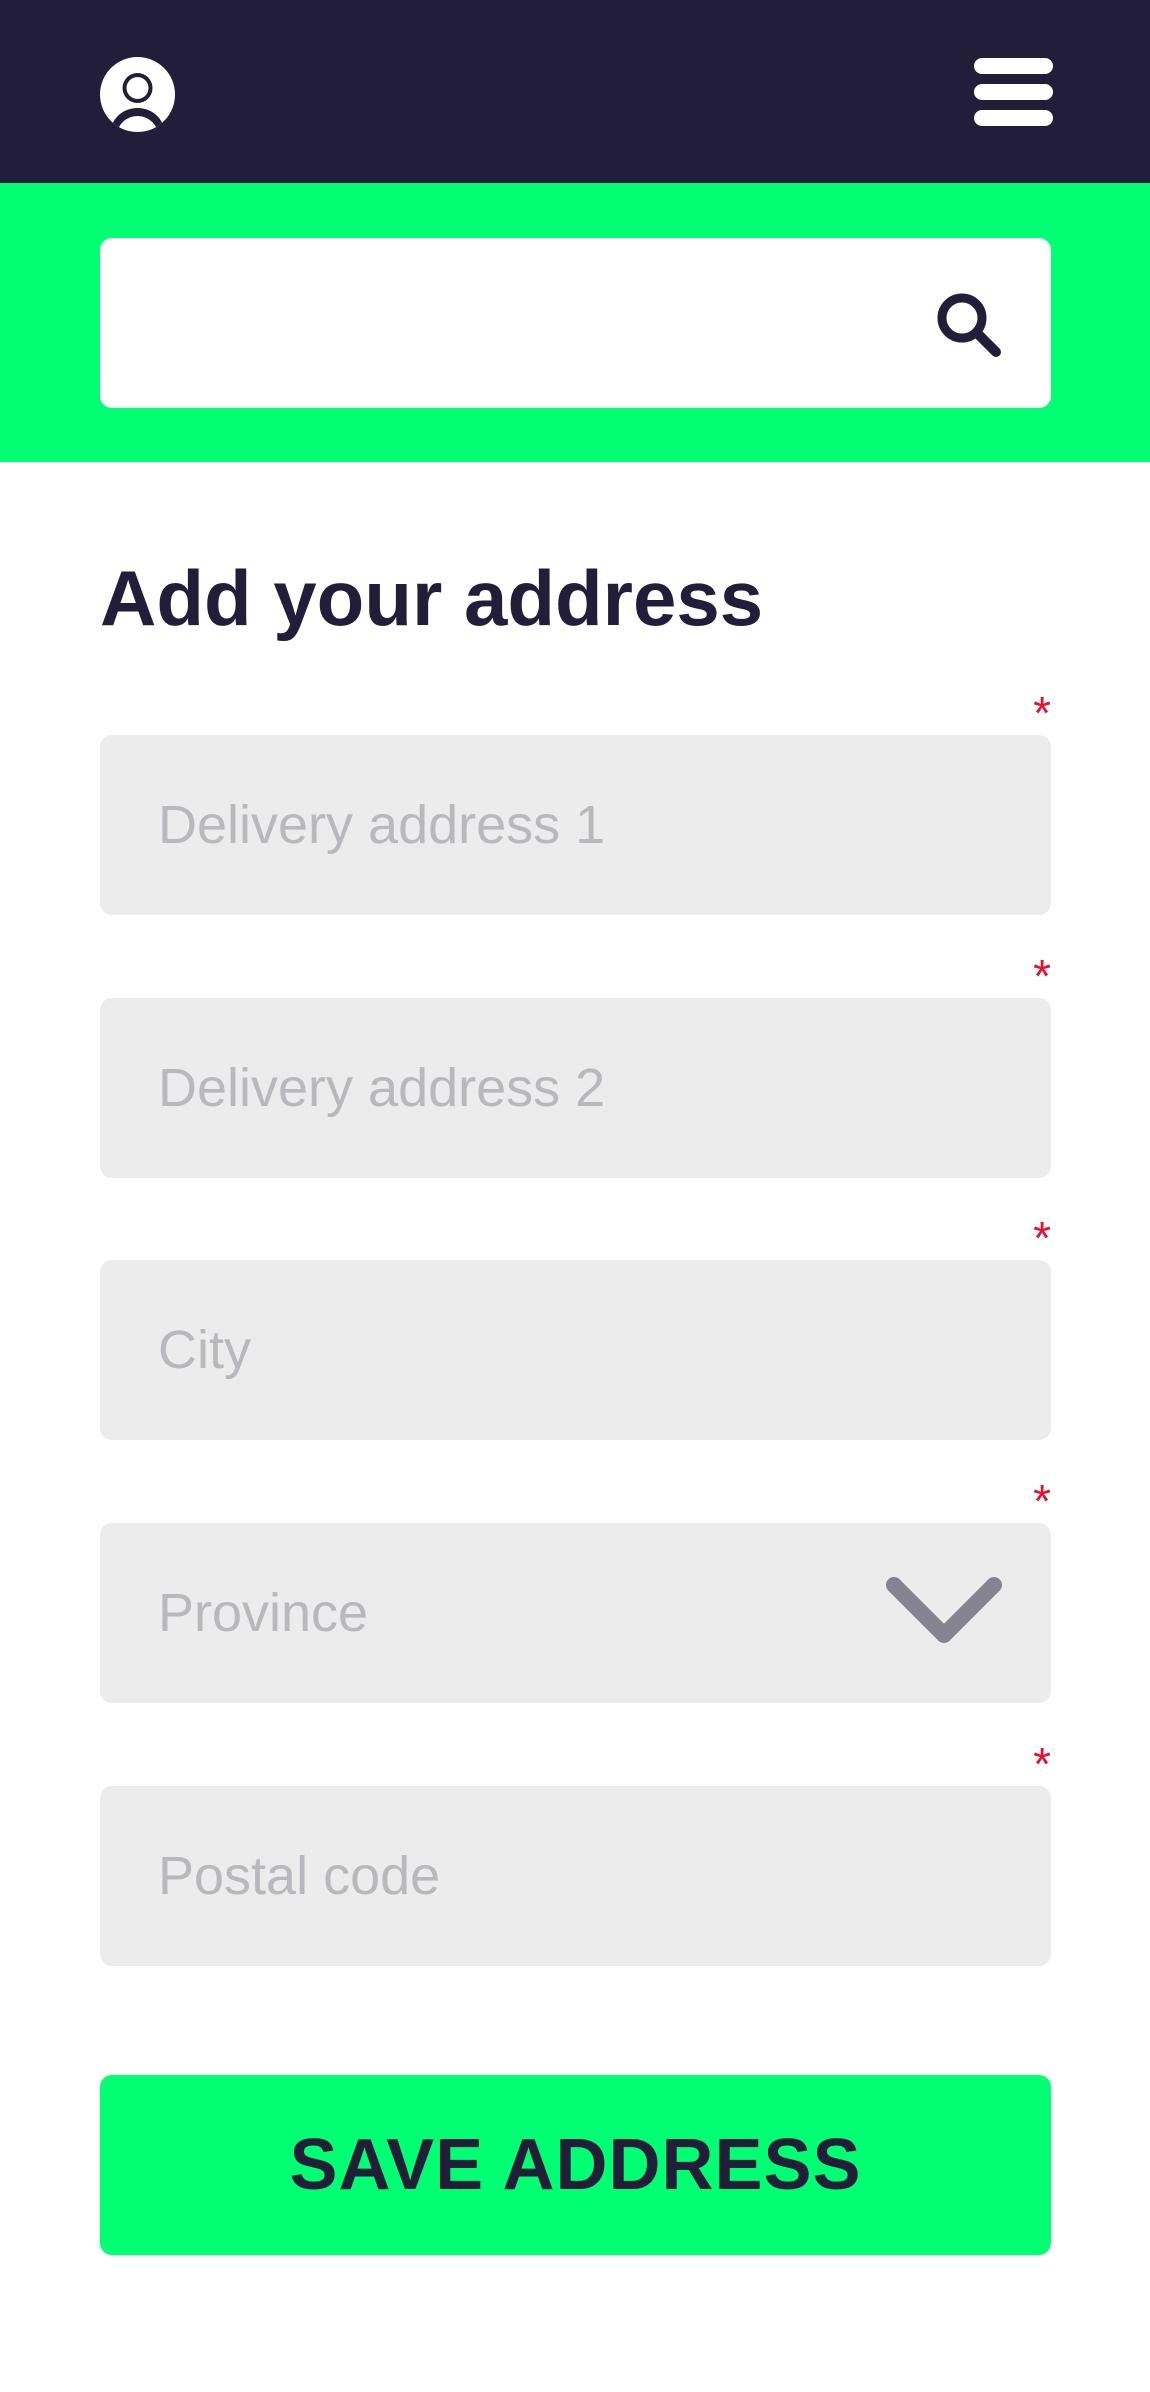 This screenshot has width=1150, height=2392. I want to click on province-field: * Province, so click(575, 1590).